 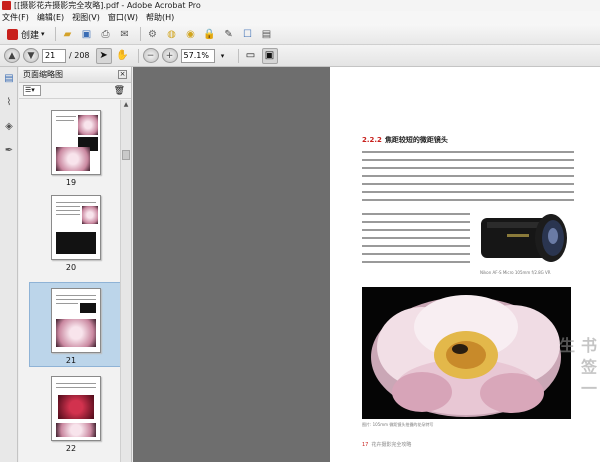 I want to click on chevron-down-icon: ▾, so click(x=43, y=34).